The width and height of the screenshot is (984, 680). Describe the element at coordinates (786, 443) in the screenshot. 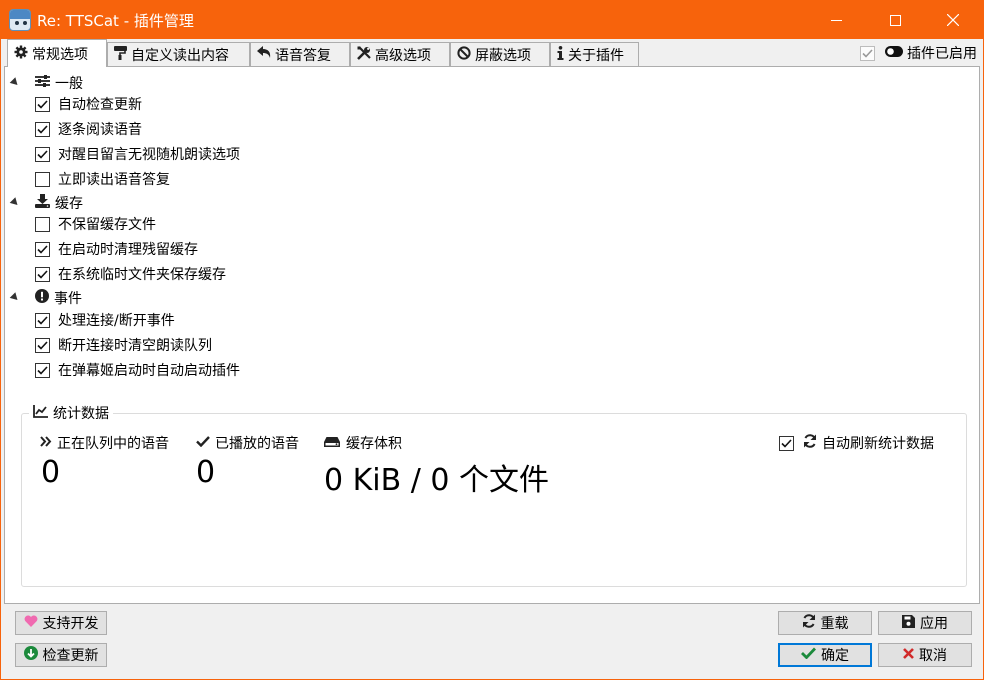

I see `auto-refresh-checkbox` at that location.